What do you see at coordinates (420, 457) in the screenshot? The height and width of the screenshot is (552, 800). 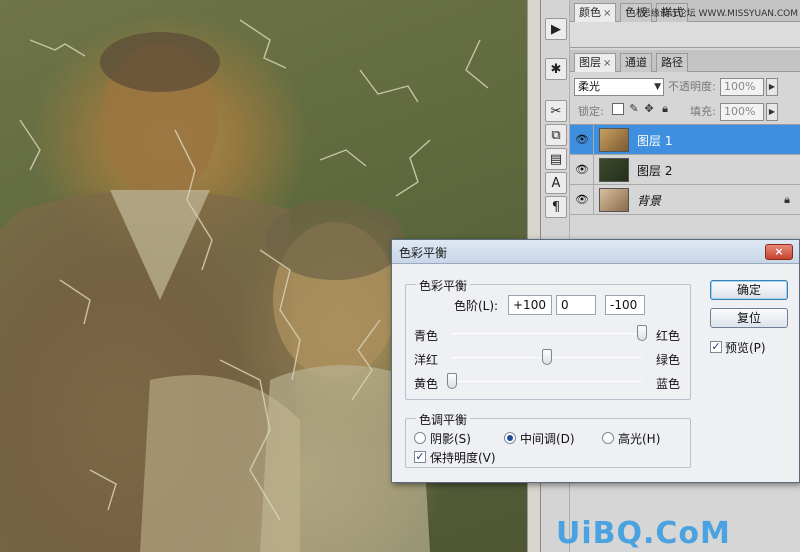 I see `preserve-luminosity-checkbox: ✓` at bounding box center [420, 457].